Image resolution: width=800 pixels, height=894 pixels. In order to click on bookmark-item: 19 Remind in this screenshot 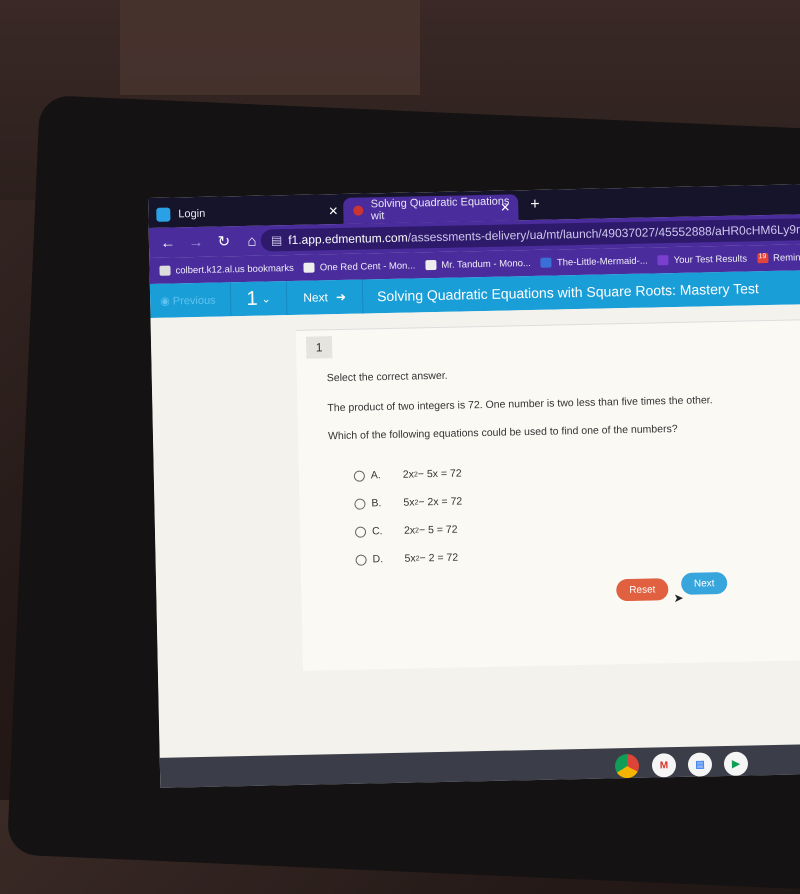, I will do `click(778, 257)`.